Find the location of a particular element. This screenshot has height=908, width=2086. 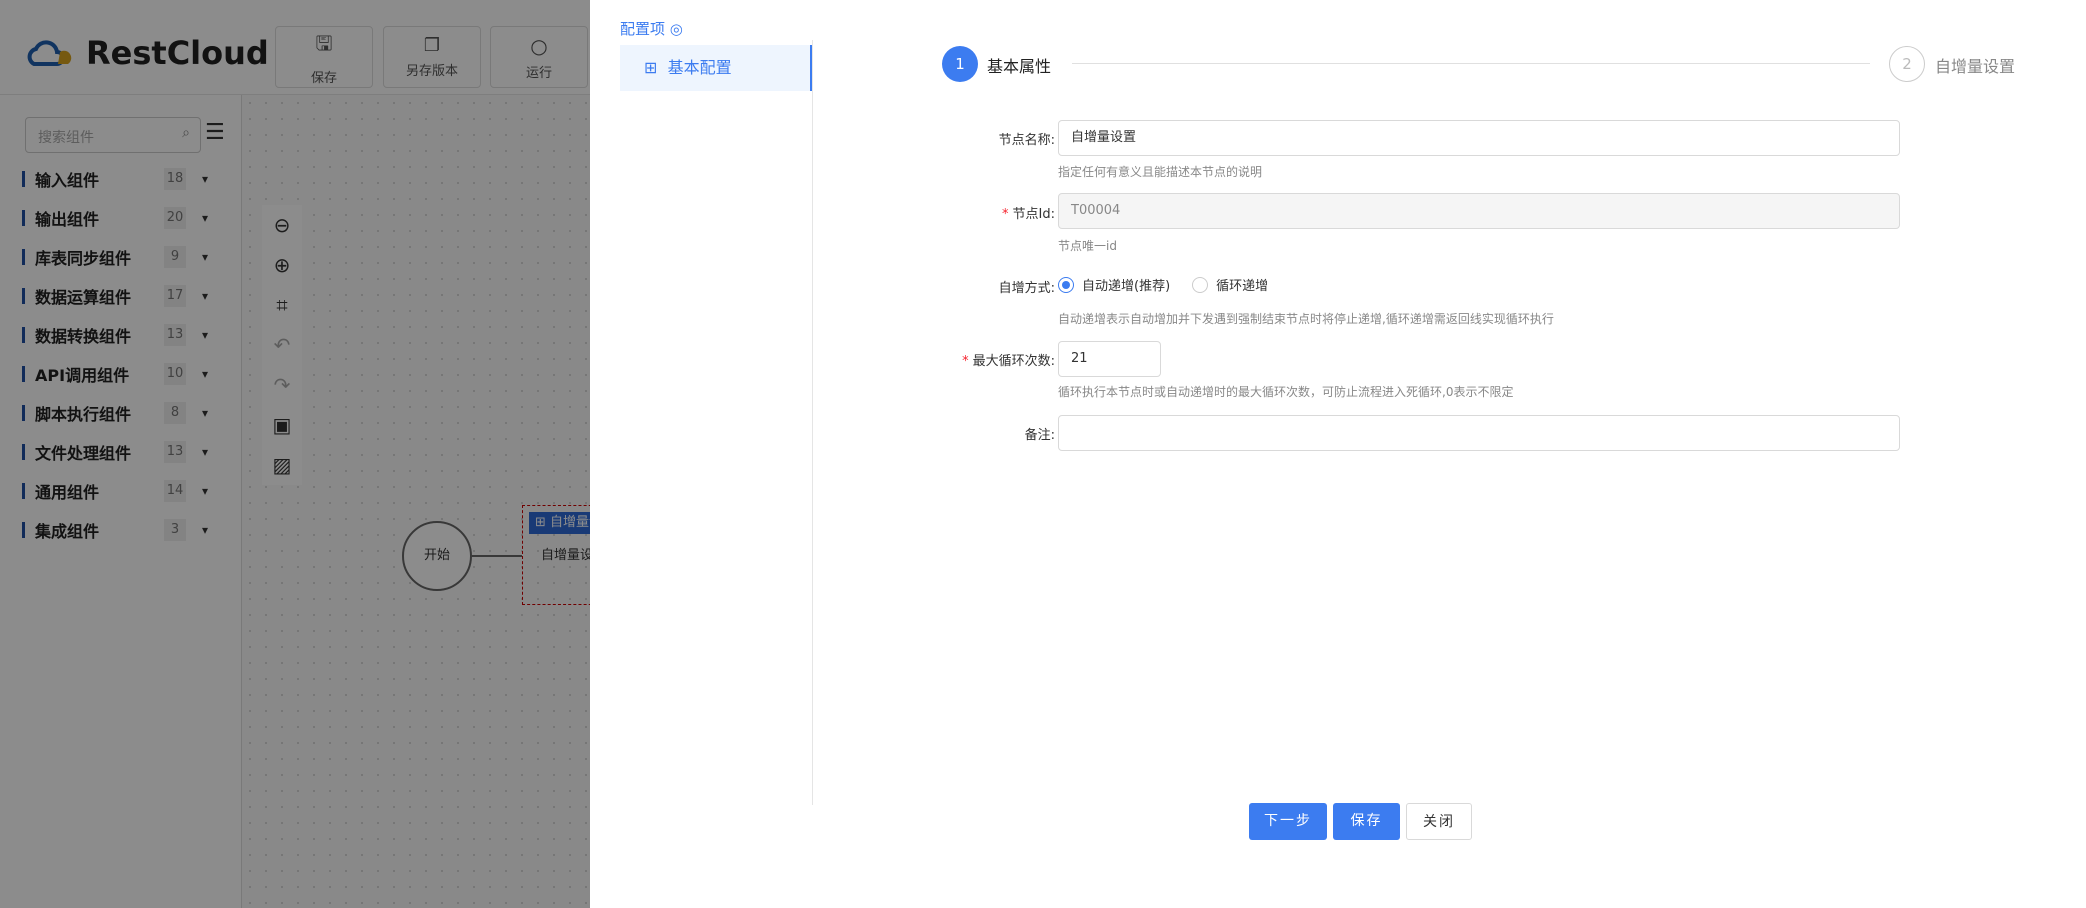

divider is located at coordinates (812, 422).